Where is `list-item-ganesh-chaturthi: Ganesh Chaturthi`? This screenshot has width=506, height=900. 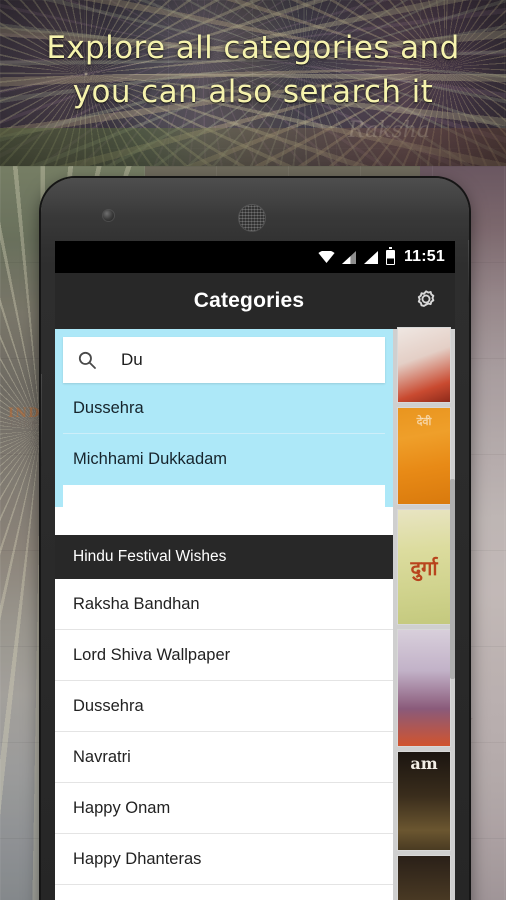
list-item-ganesh-chaturthi: Ganesh Chaturthi is located at coordinates (224, 892).